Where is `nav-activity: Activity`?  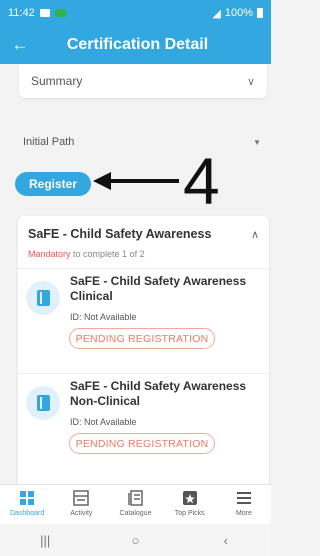
nav-activity: Activity is located at coordinates (81, 504).